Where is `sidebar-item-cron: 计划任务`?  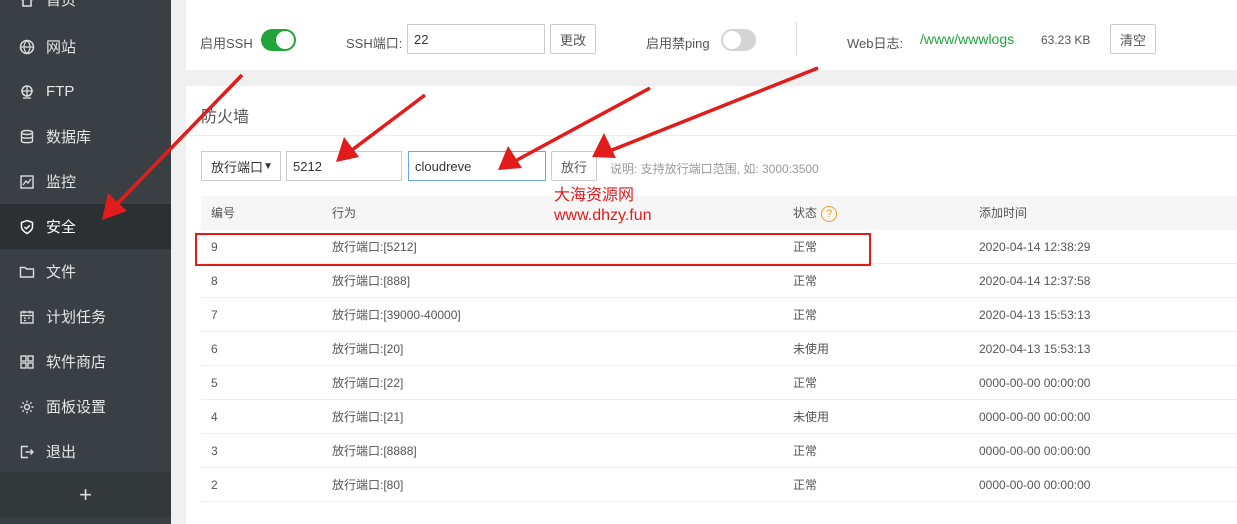 sidebar-item-cron: 计划任务 is located at coordinates (85, 316).